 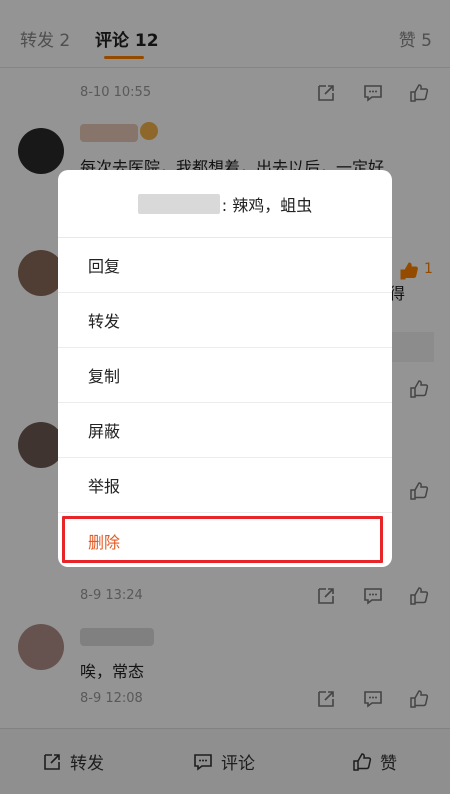 I want to click on menu-item-copy: 复制, so click(x=225, y=375).